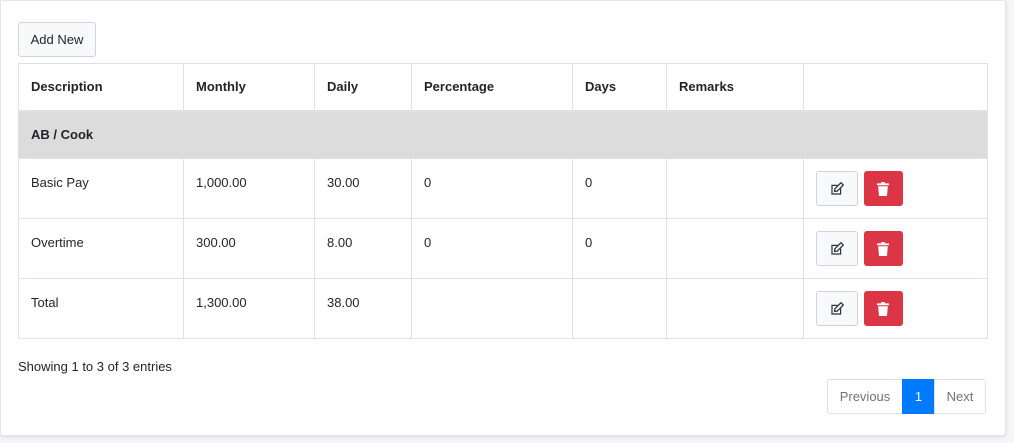 The image size is (1014, 443). I want to click on entries-info: Showing 1 to 3 of 3 entries, so click(95, 366).